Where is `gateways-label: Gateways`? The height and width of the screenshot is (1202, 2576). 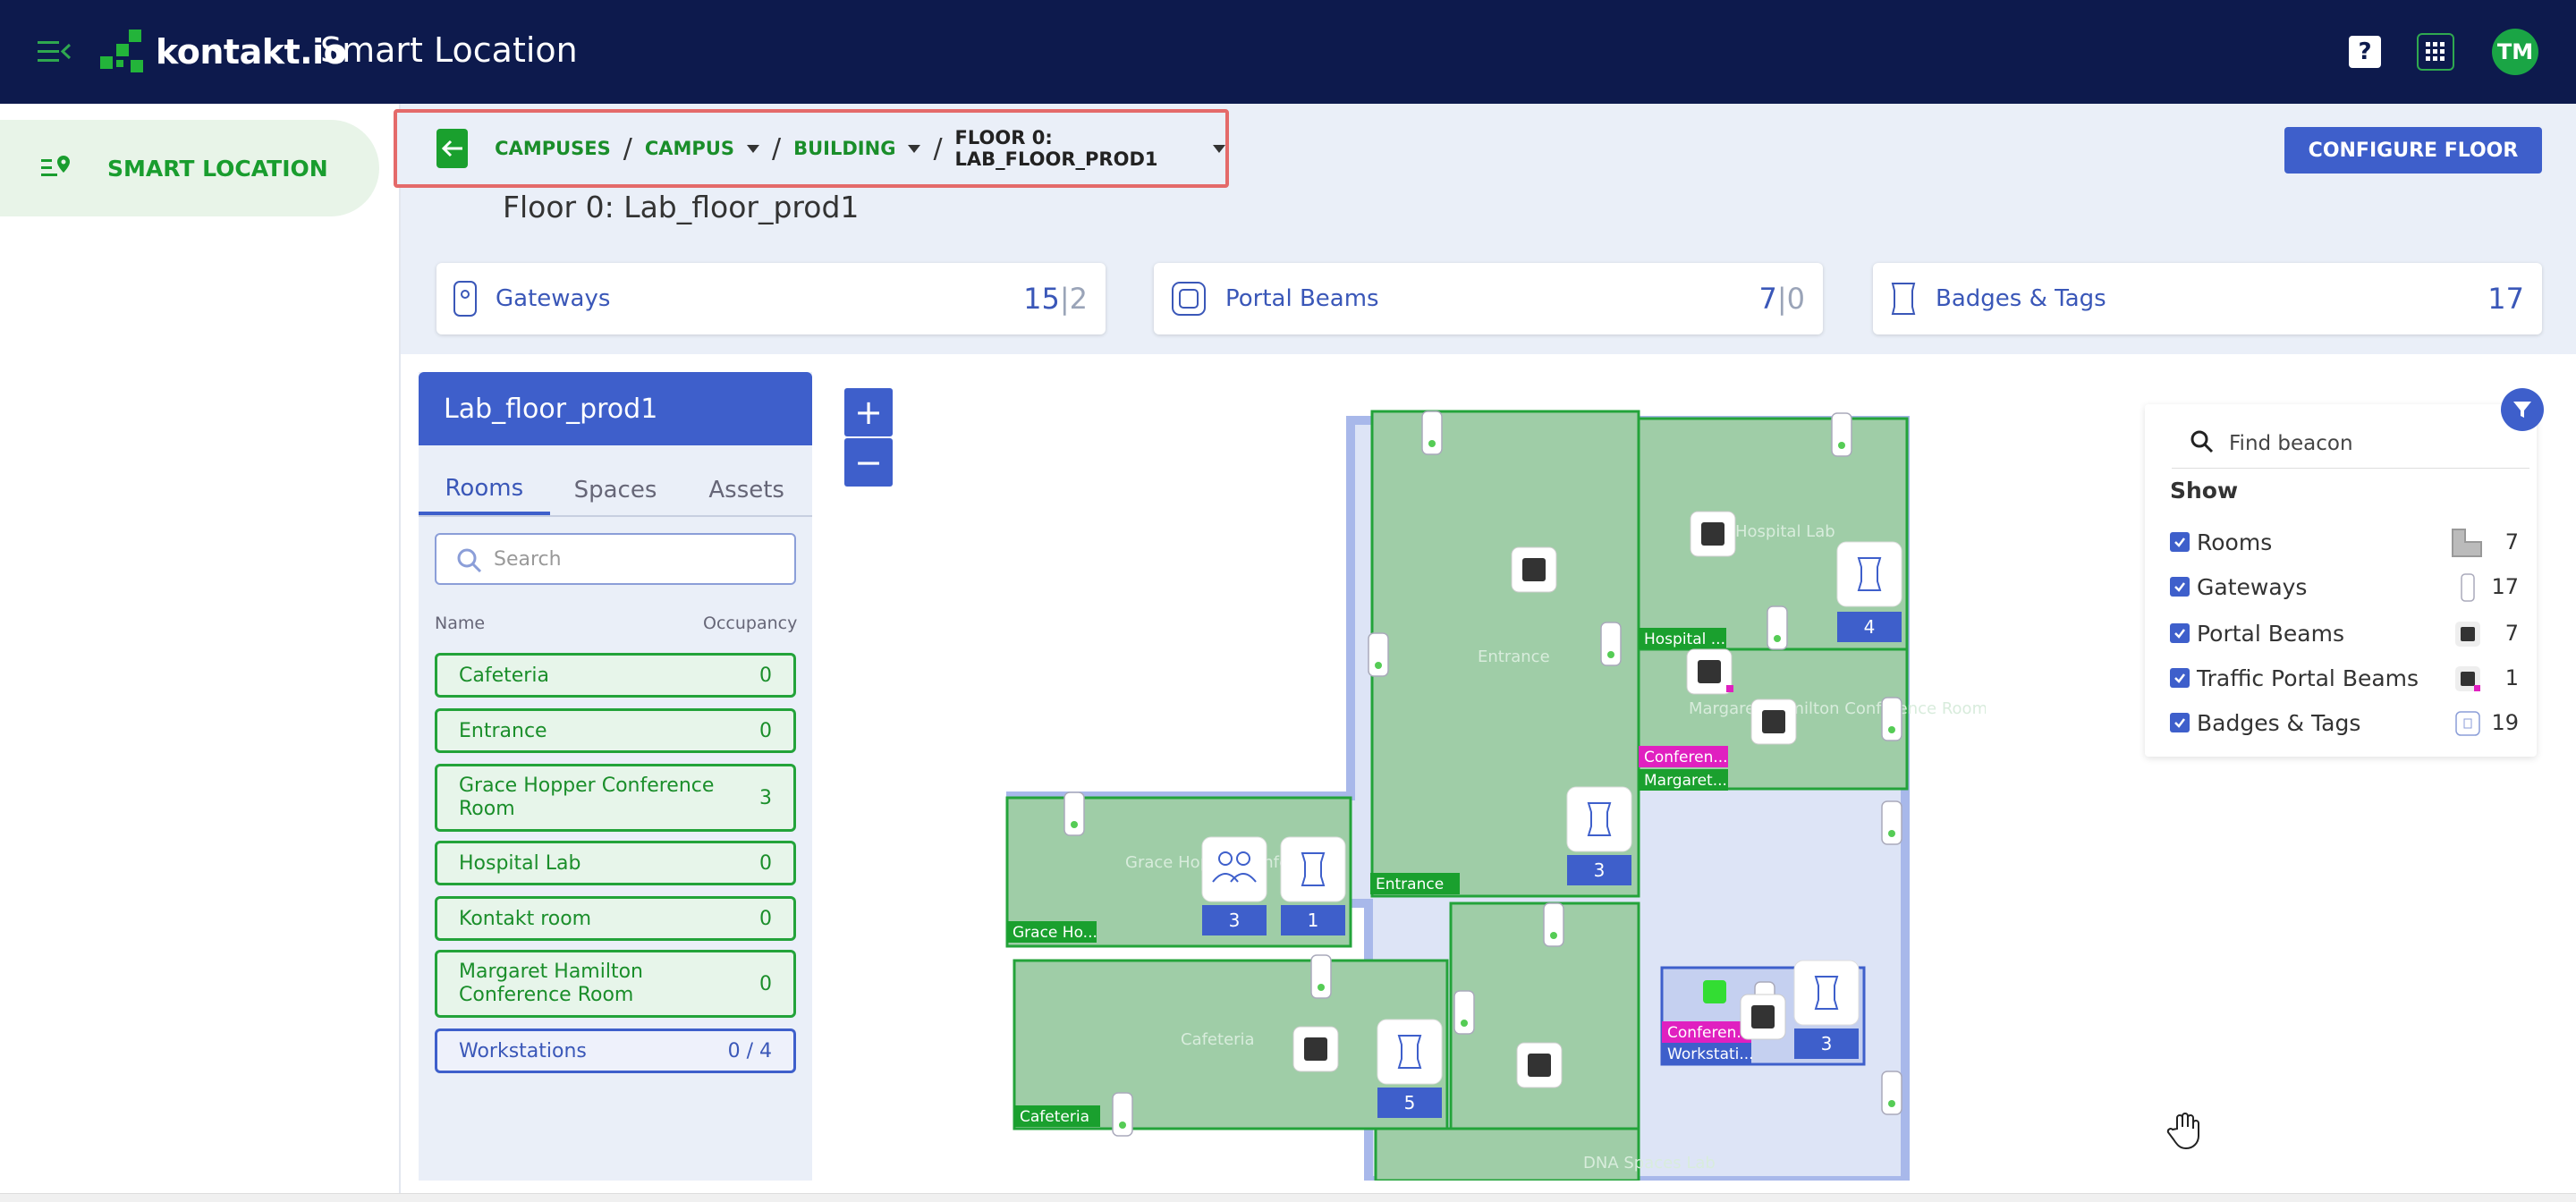 gateways-label: Gateways is located at coordinates (553, 298).